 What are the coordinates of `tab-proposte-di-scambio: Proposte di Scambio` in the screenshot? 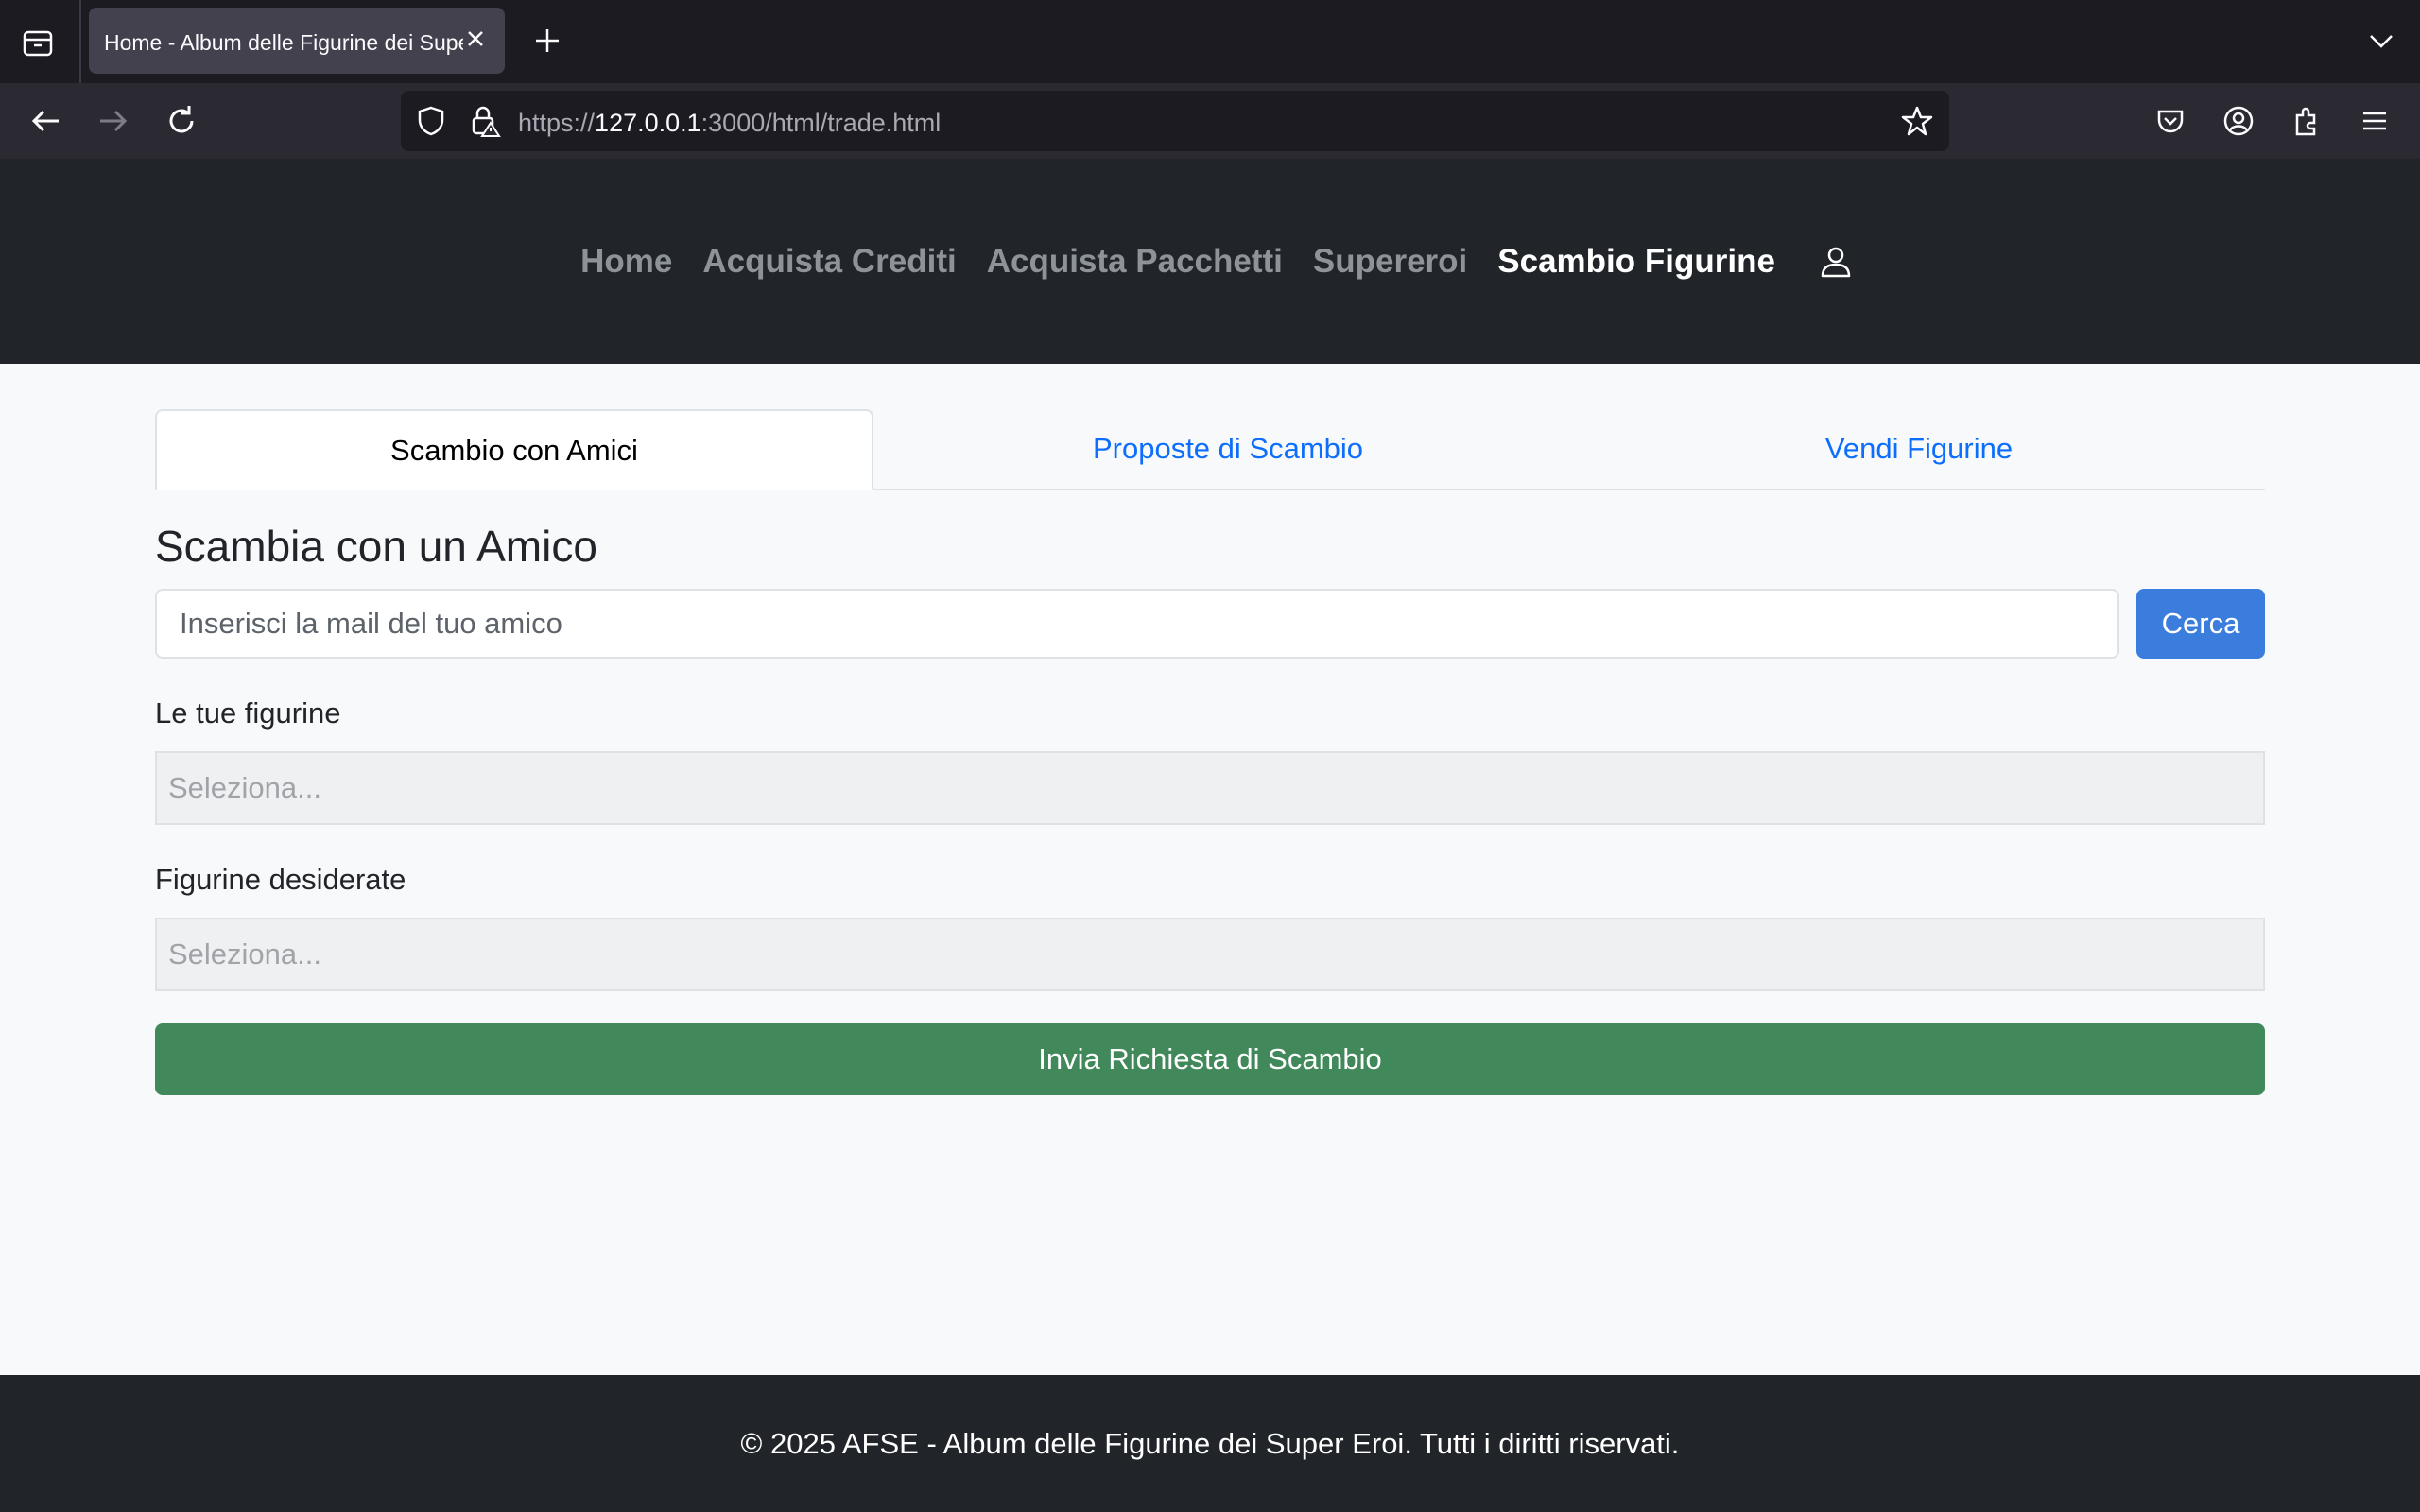 It's located at (1228, 449).